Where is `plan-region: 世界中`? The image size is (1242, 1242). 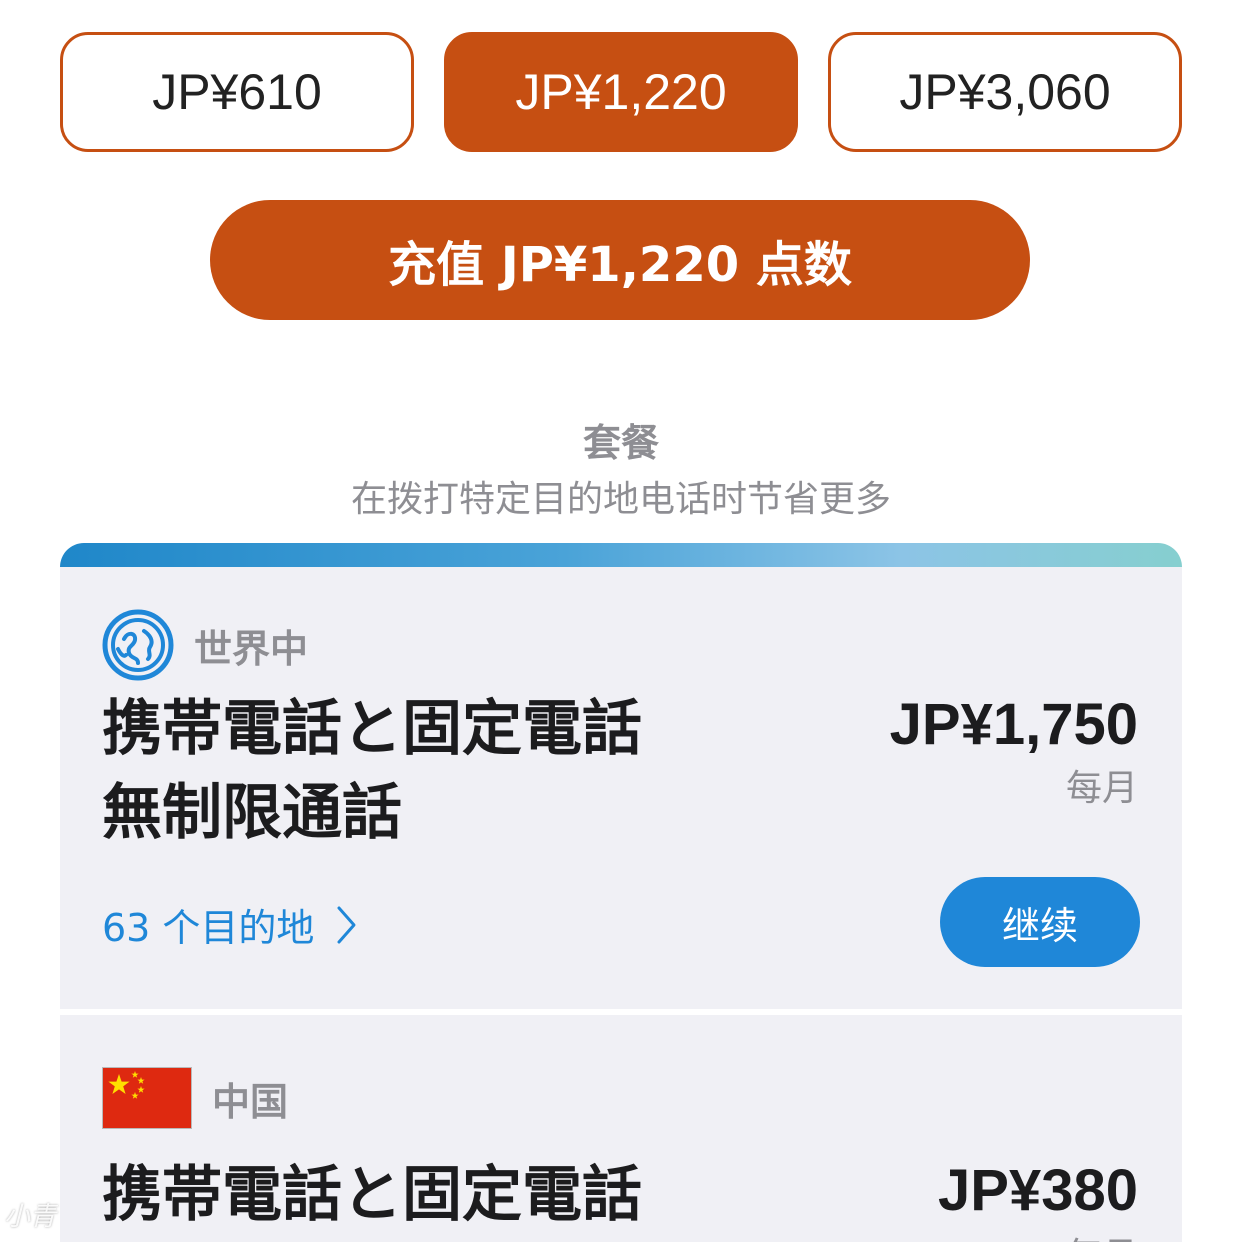 plan-region: 世界中 is located at coordinates (205, 645).